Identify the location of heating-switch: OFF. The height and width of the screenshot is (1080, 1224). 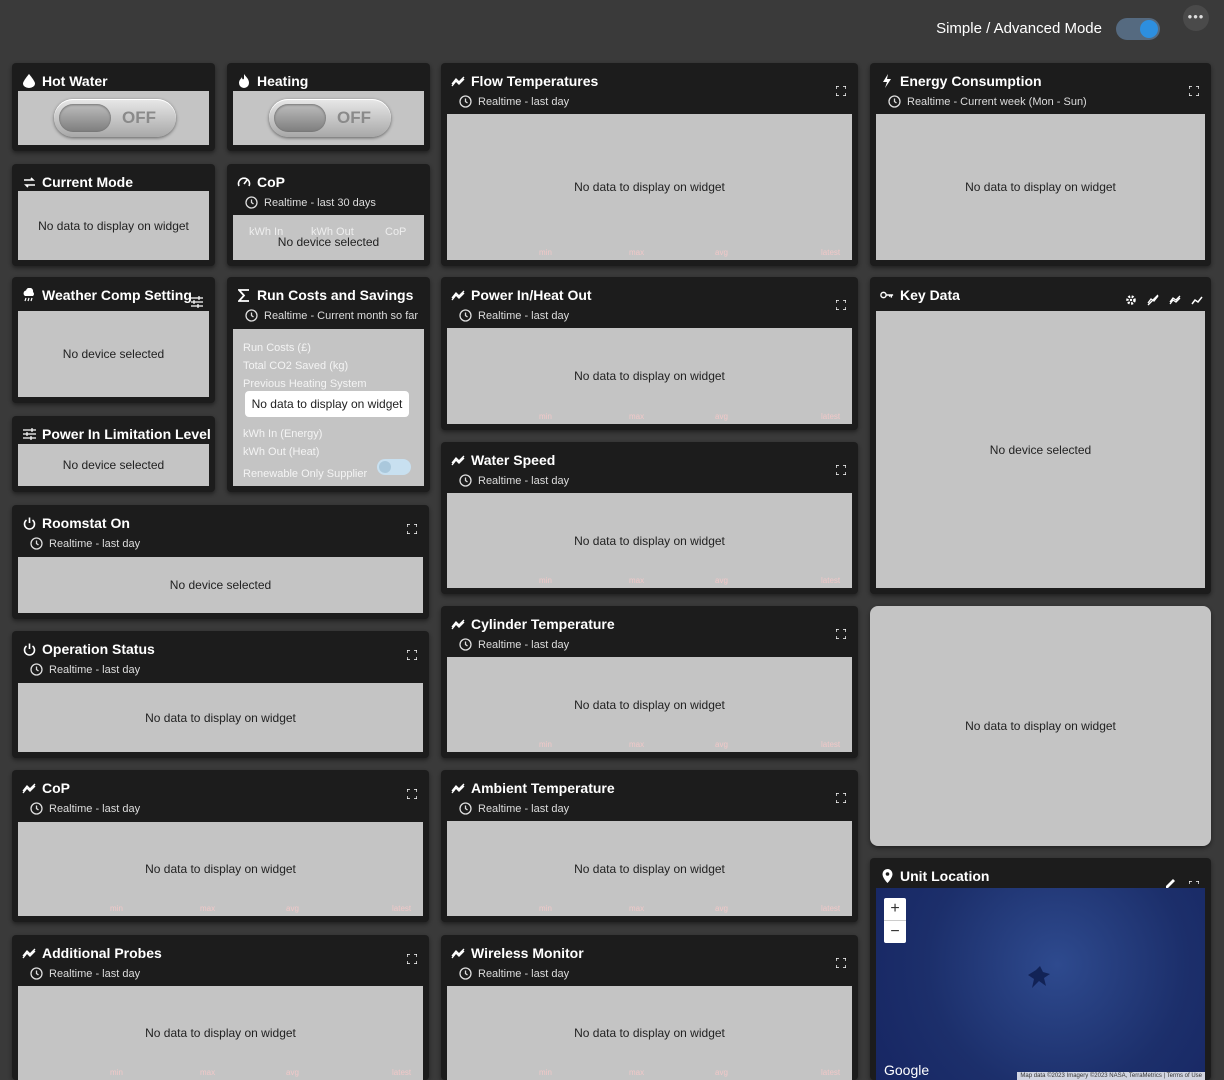
(330, 118).